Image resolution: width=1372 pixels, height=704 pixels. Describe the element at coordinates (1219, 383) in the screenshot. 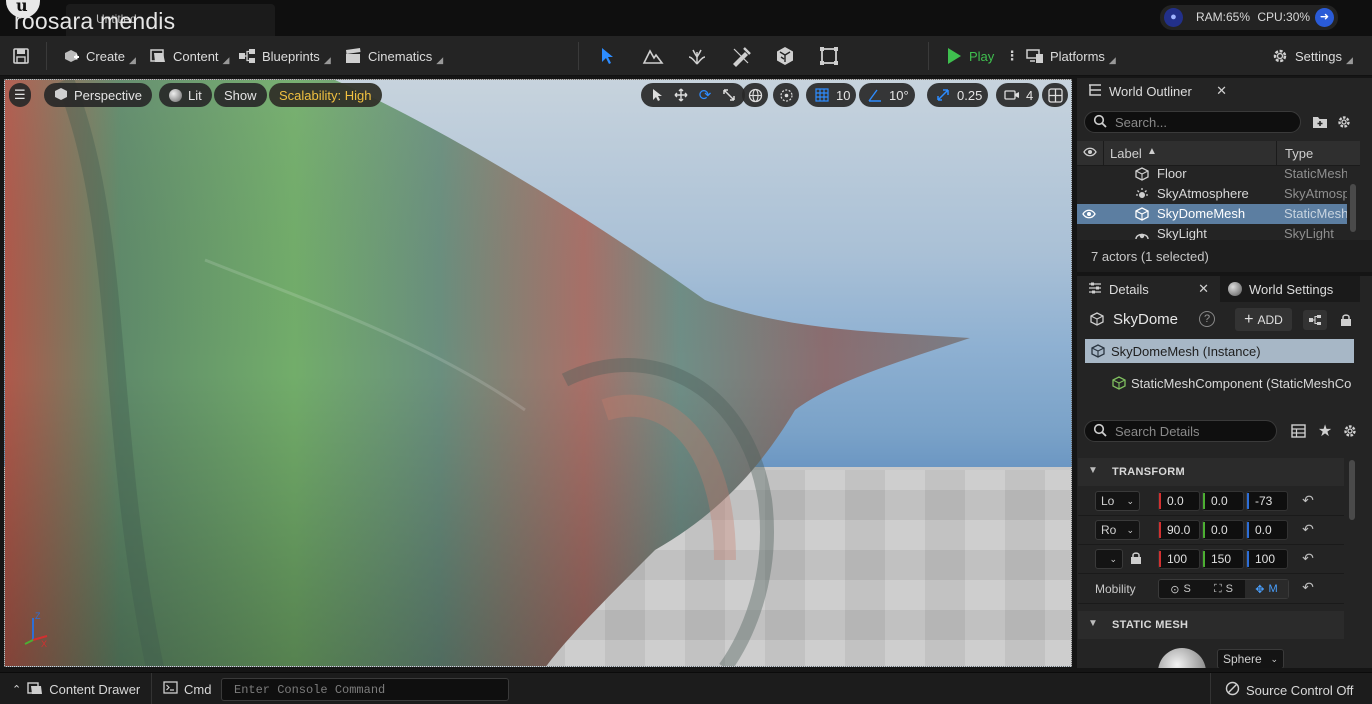

I see `component-row-staticmesh: StaticMeshComponent (StaticMeshCo` at that location.